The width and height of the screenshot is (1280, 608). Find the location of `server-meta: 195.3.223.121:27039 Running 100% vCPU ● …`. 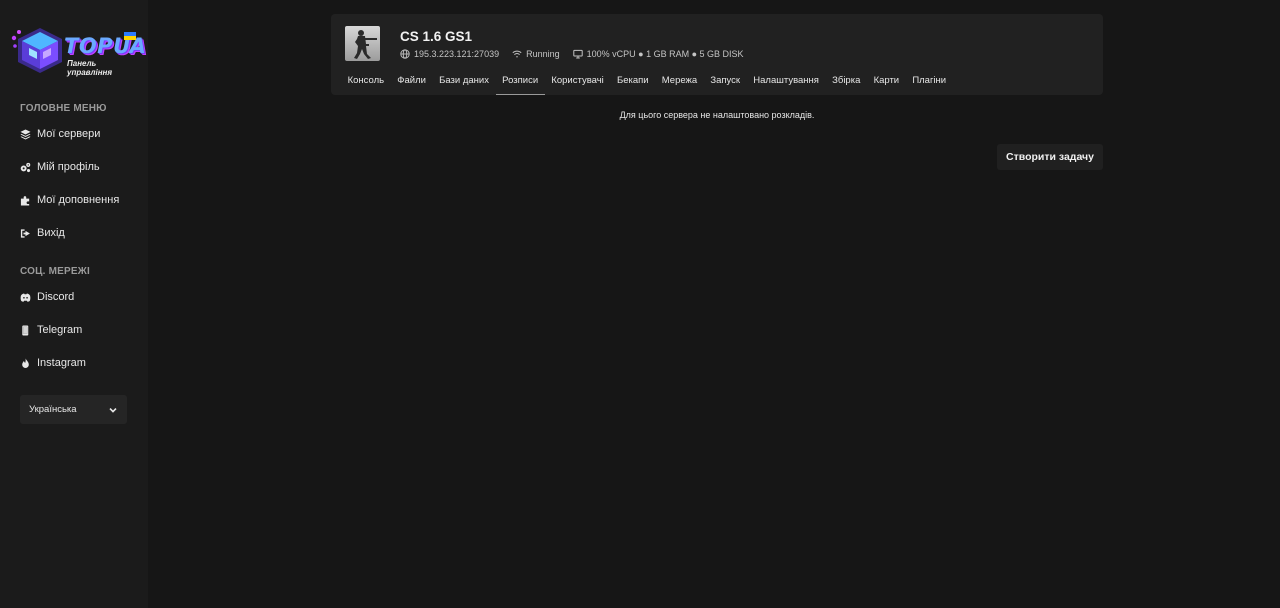

server-meta: 195.3.223.121:27039 Running 100% vCPU ● … is located at coordinates (578, 54).